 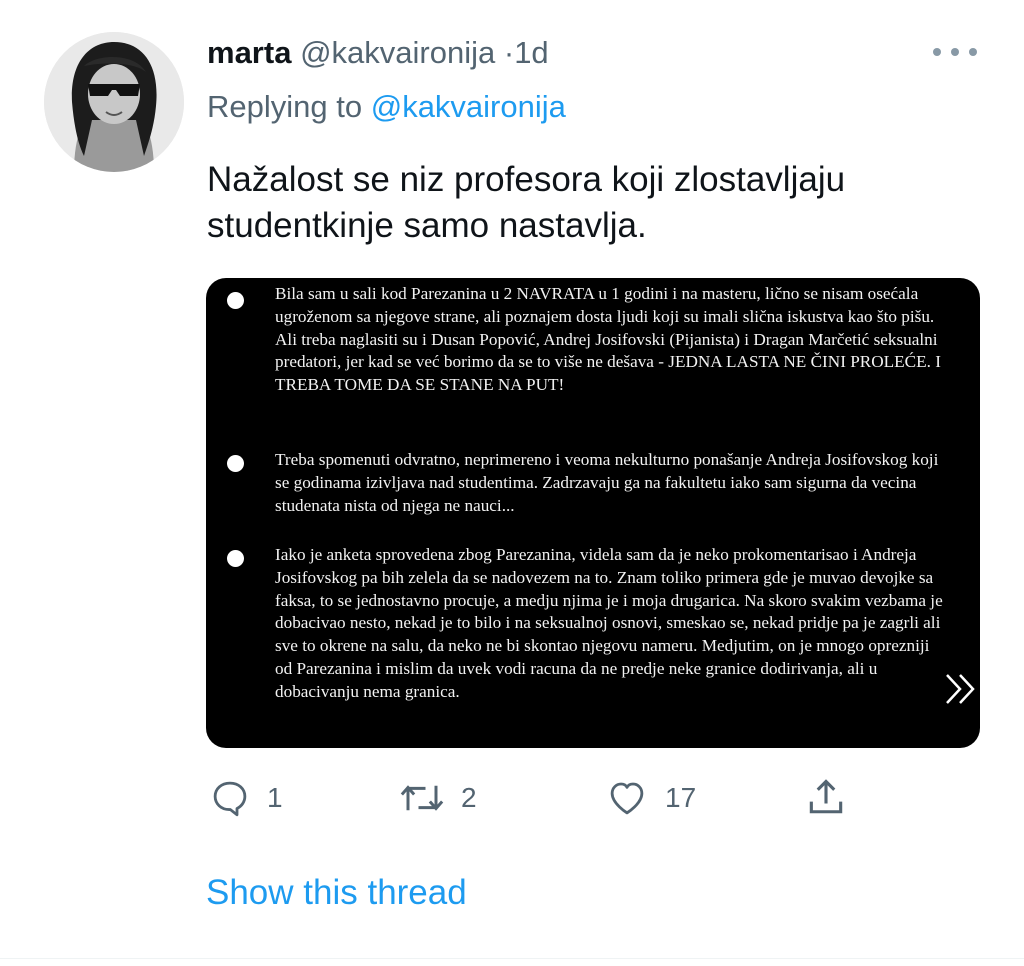 I want to click on reply-count: 1, so click(x=275, y=797).